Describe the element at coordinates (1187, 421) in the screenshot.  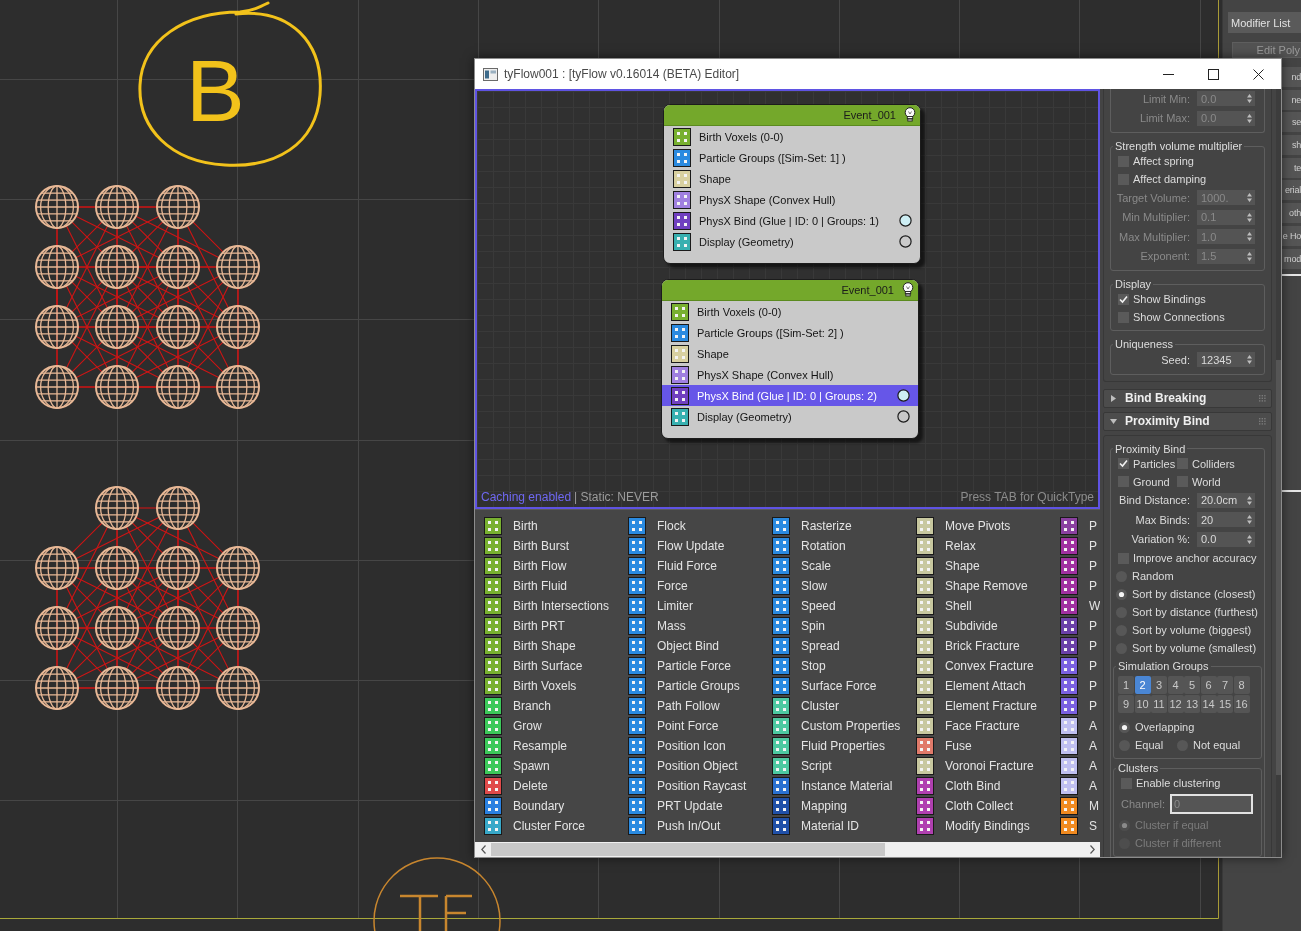
I see `rollout-header: Proximity Bind` at that location.